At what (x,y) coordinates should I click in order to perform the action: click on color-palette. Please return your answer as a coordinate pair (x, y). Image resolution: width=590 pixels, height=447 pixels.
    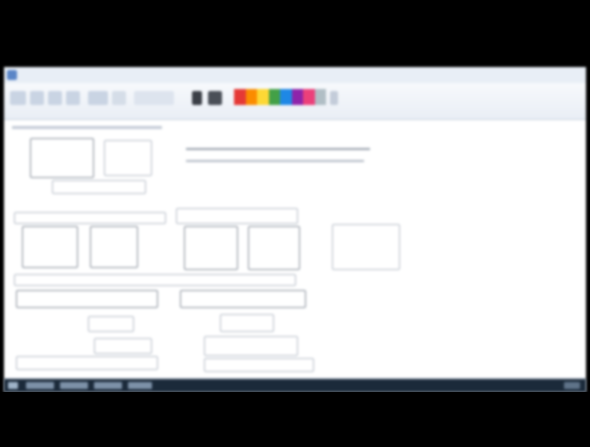
    Looking at the image, I should click on (280, 97).